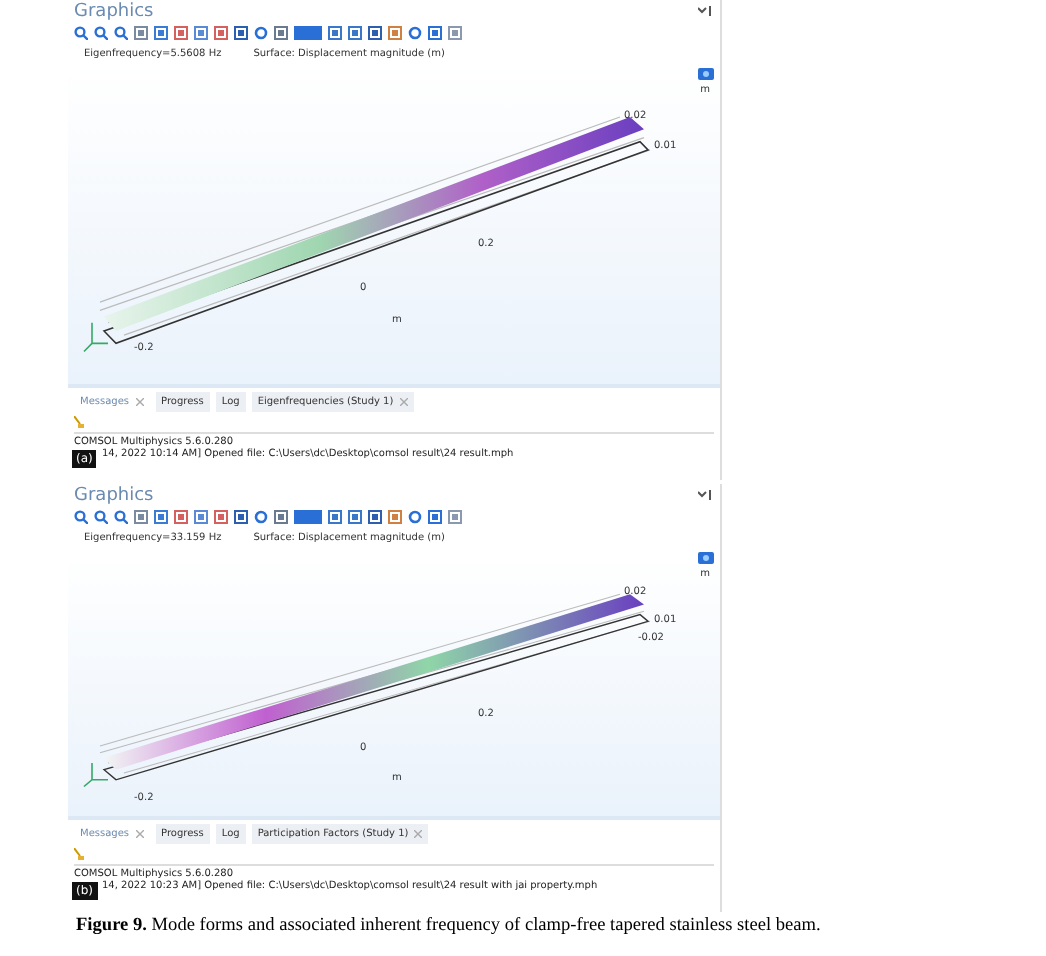  I want to click on figure-caption: Figure 9. Mode forms and associated inherent frequency of clamp-free tapered stainless steel beam., so click(448, 926).